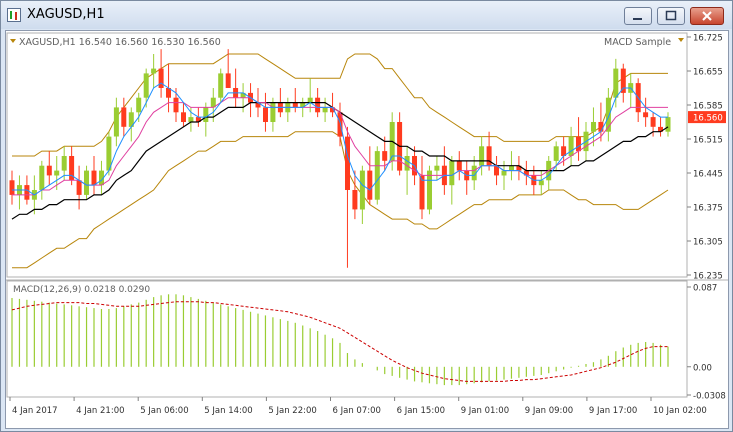  I want to click on price-tick-label: 16.305, so click(708, 243).